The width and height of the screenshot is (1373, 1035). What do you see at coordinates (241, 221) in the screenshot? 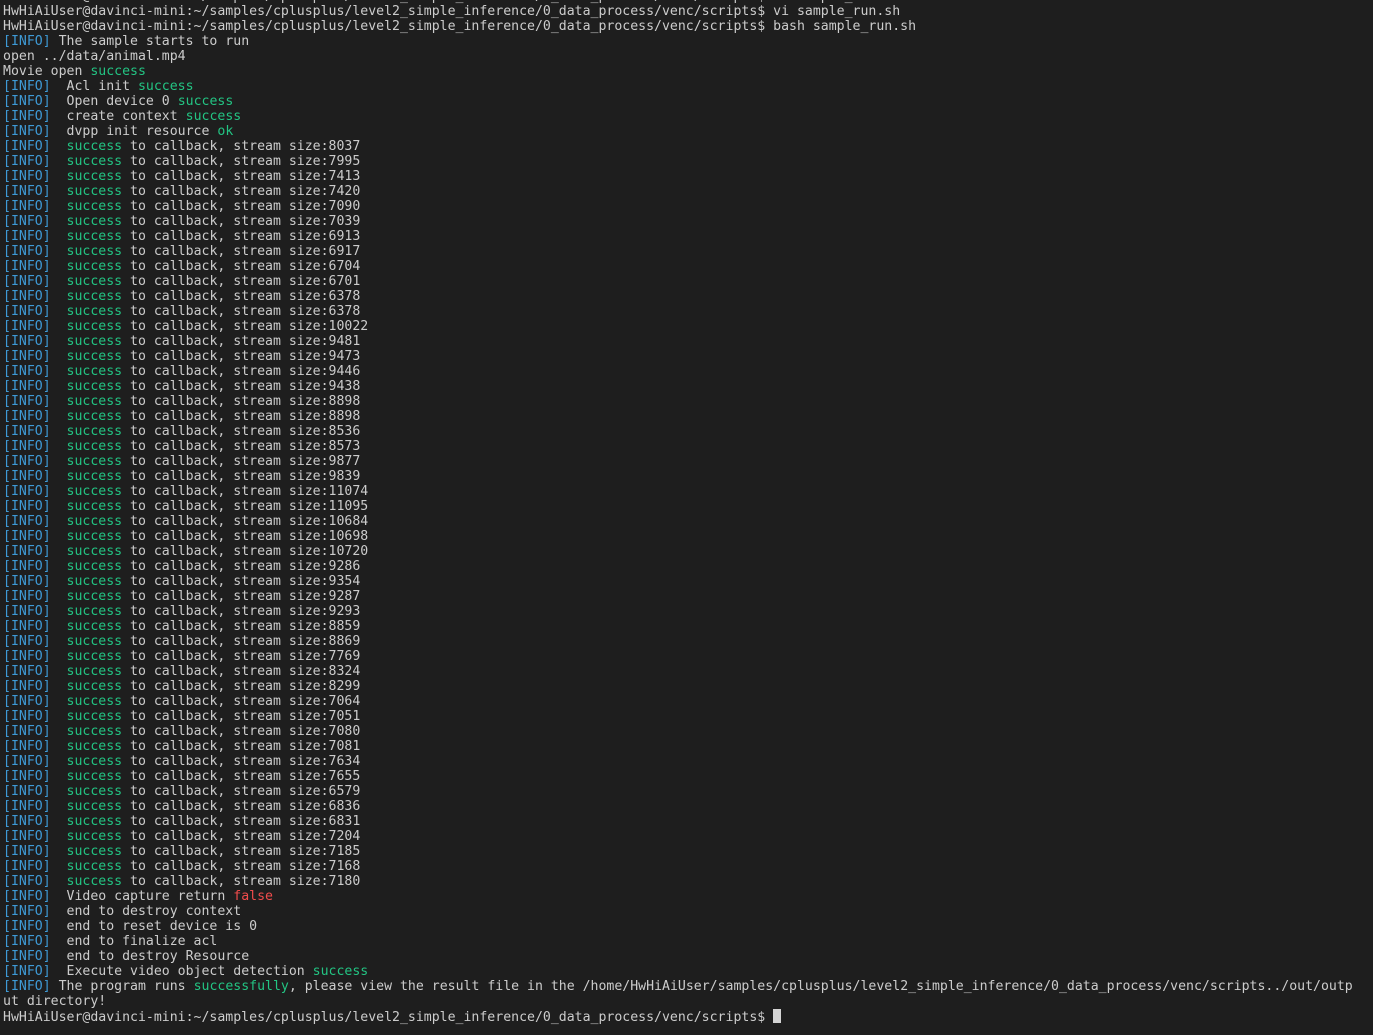
I see `output-text: to callback, stream size:7039` at bounding box center [241, 221].